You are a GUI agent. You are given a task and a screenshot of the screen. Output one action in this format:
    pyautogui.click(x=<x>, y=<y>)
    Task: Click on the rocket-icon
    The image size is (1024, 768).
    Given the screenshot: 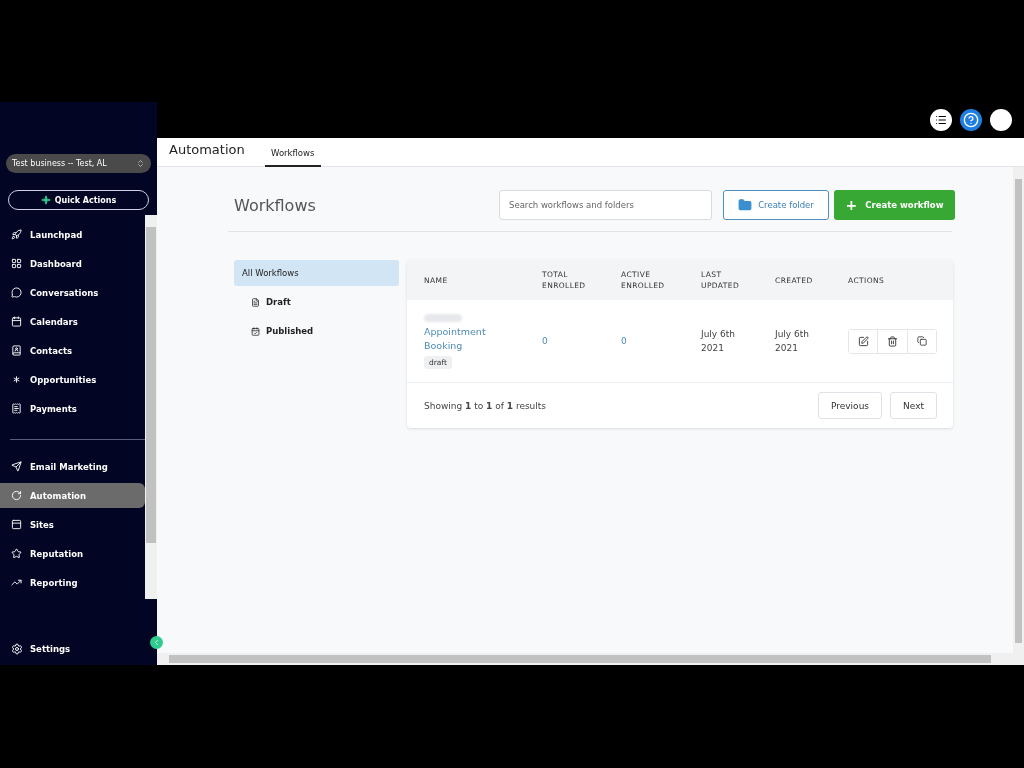 What is the action you would take?
    pyautogui.click(x=16, y=234)
    